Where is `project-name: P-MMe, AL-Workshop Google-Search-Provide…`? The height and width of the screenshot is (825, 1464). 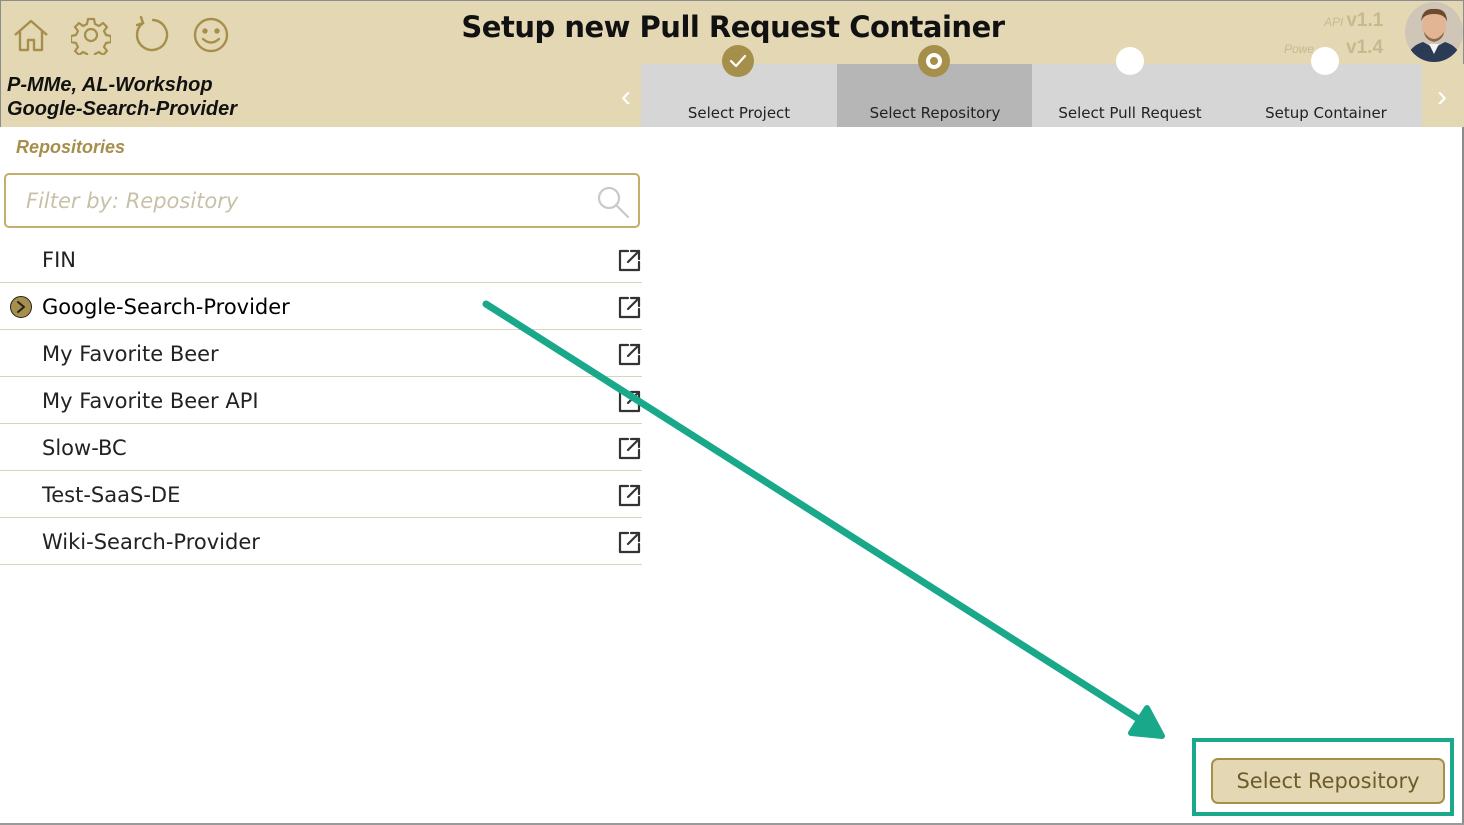
project-name: P-MMe, AL-Workshop Google-Search-Provide… is located at coordinates (122, 97).